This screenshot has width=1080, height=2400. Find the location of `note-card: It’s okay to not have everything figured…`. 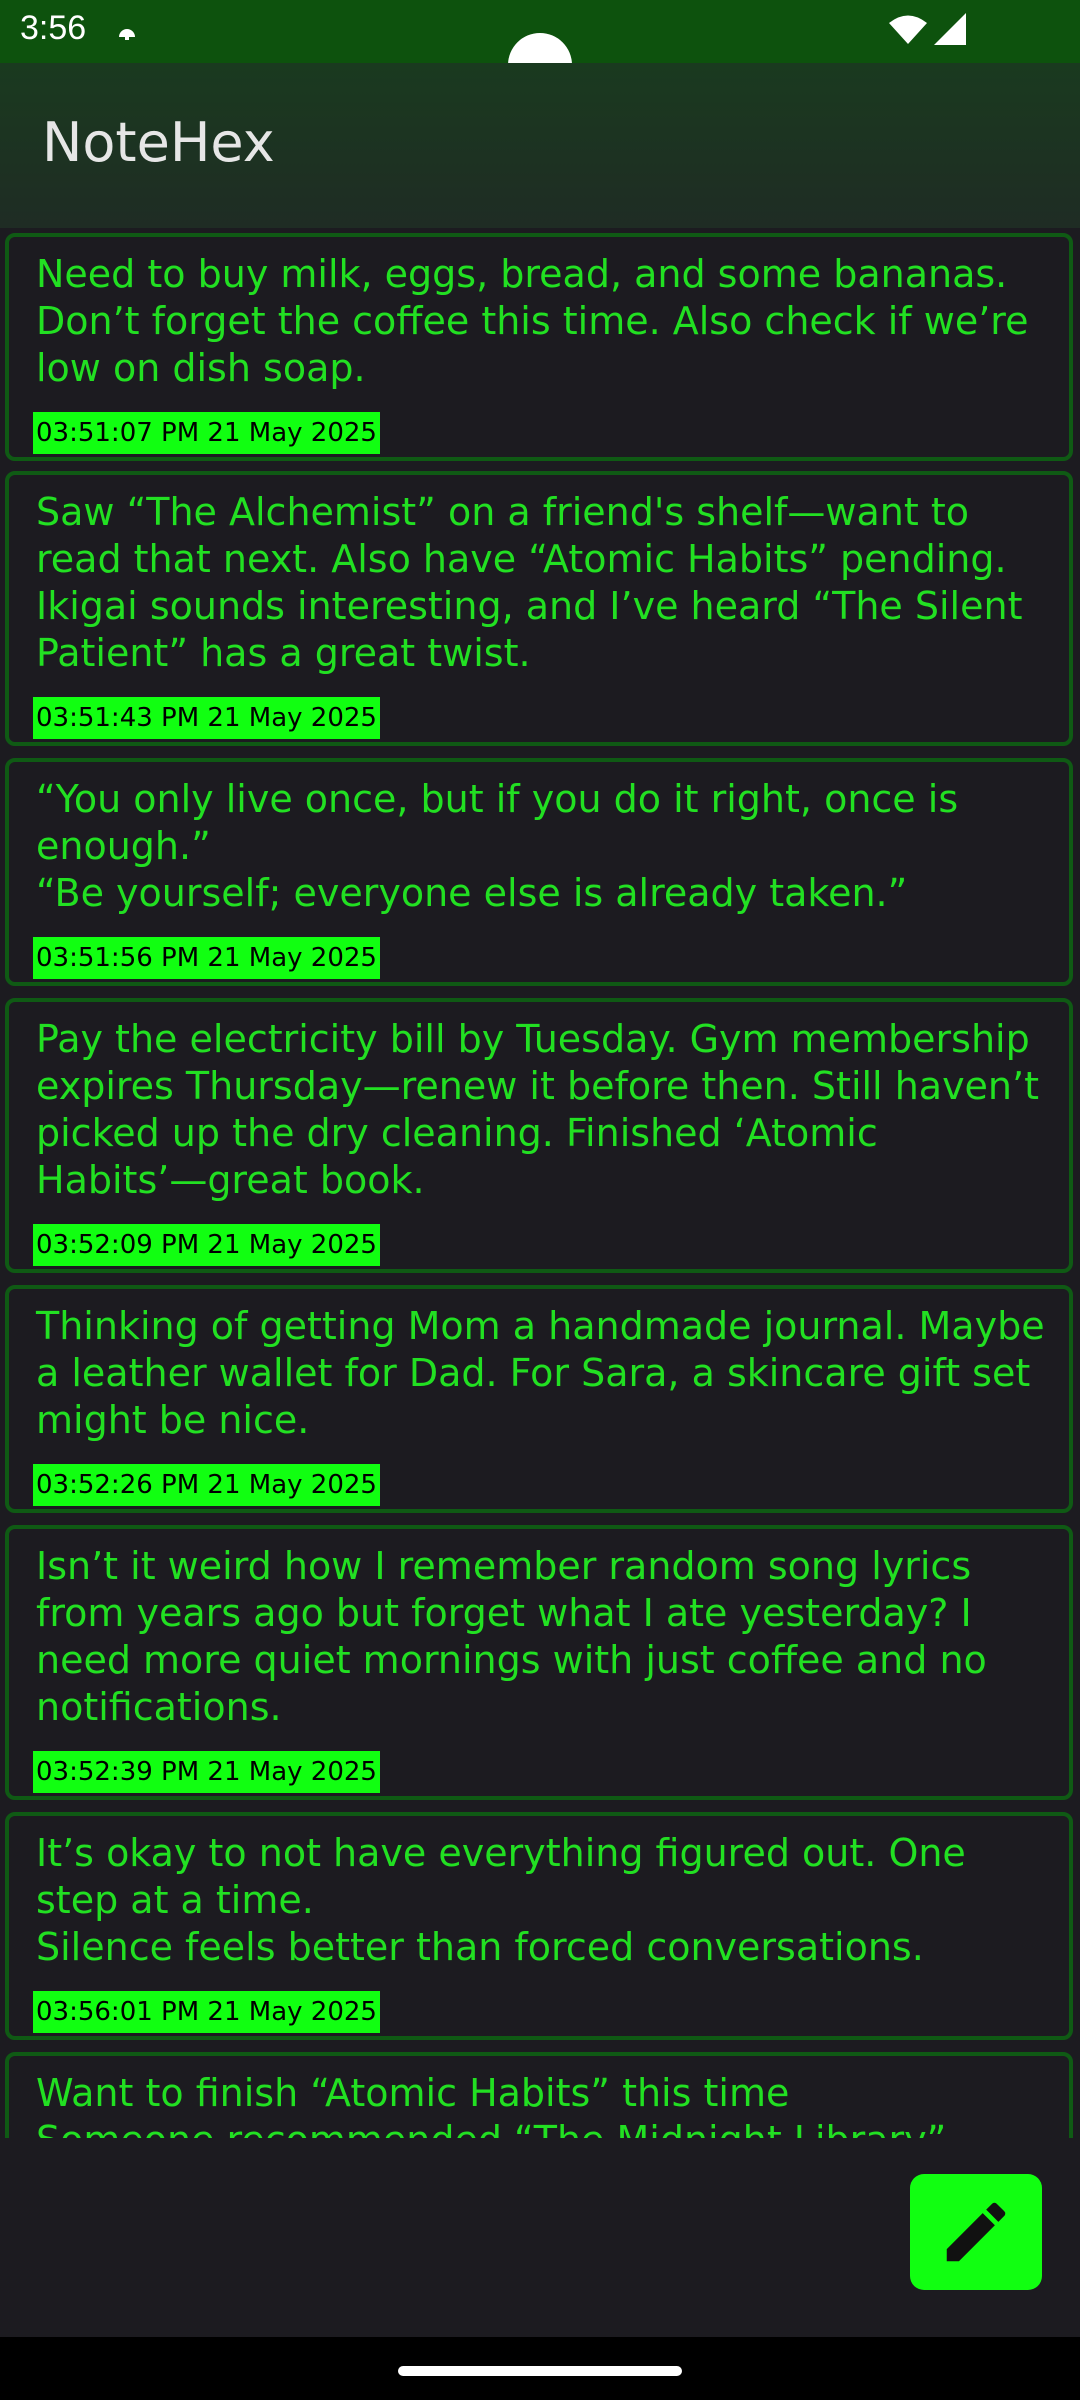

note-card: It’s okay to not have everything figured… is located at coordinates (539, 1926).